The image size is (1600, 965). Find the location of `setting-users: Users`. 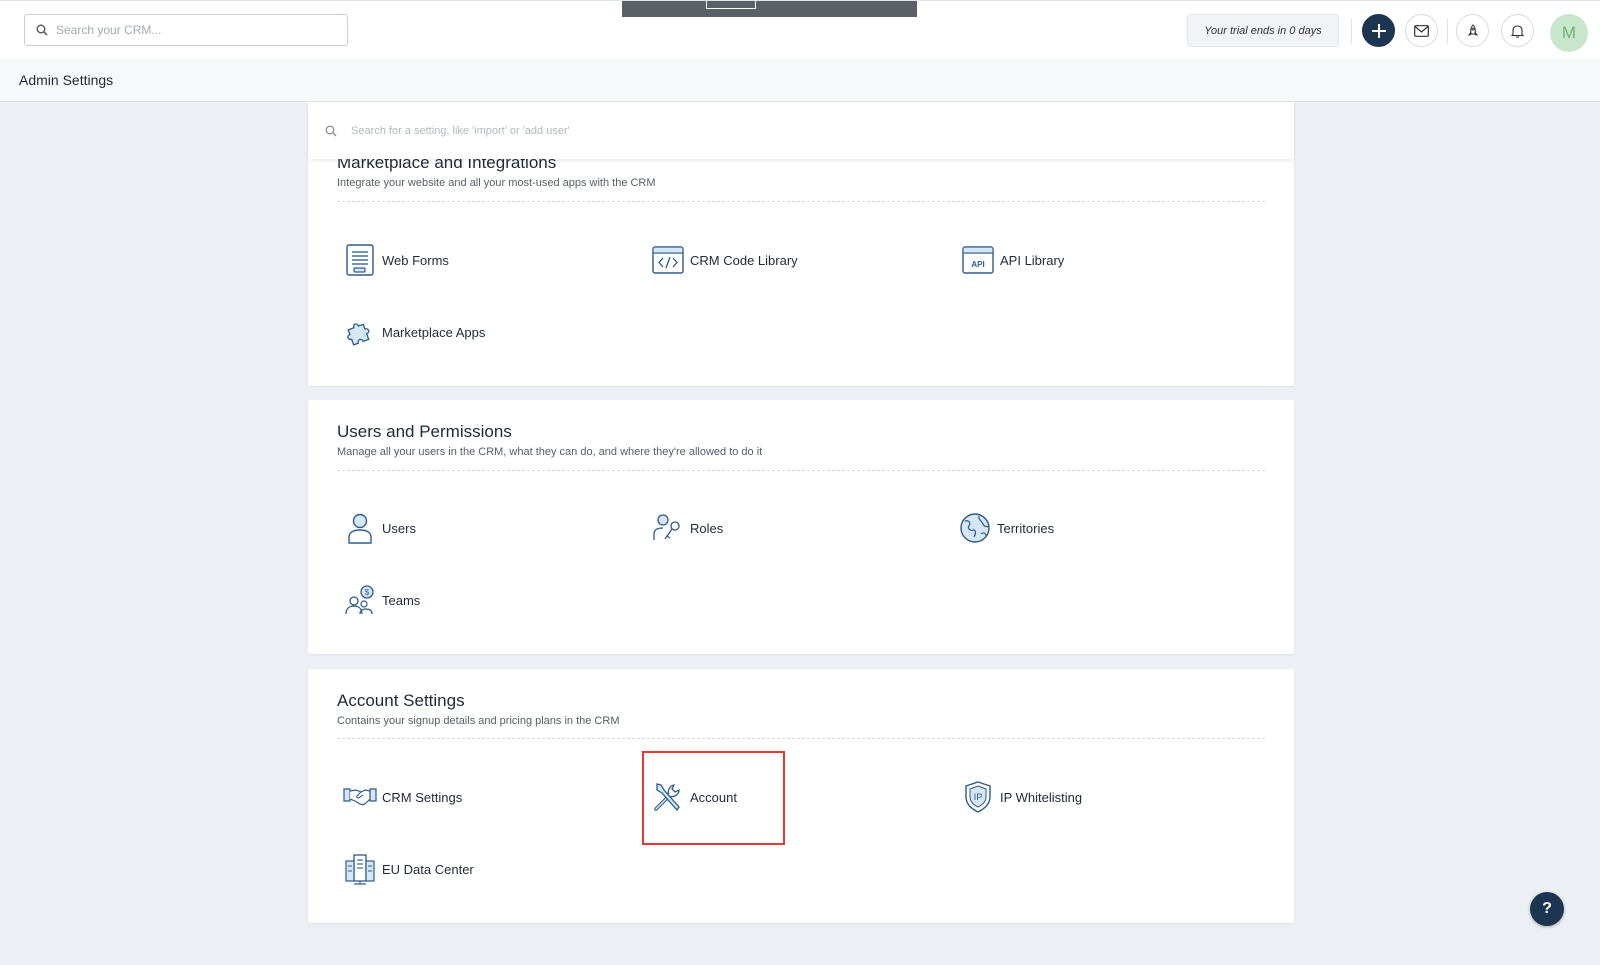

setting-users: Users is located at coordinates (379, 528).